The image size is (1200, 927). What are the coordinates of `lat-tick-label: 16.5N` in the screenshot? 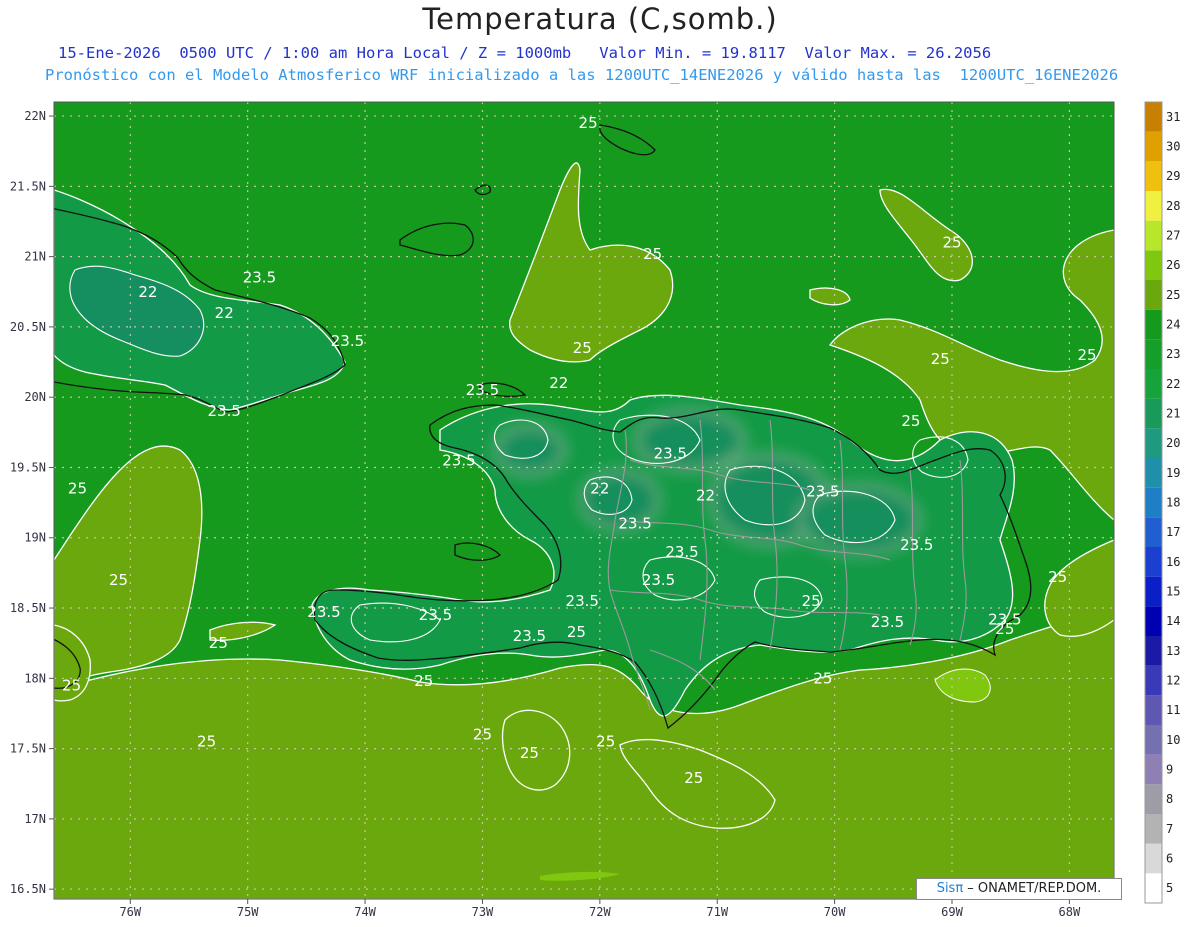 It's located at (28, 889).